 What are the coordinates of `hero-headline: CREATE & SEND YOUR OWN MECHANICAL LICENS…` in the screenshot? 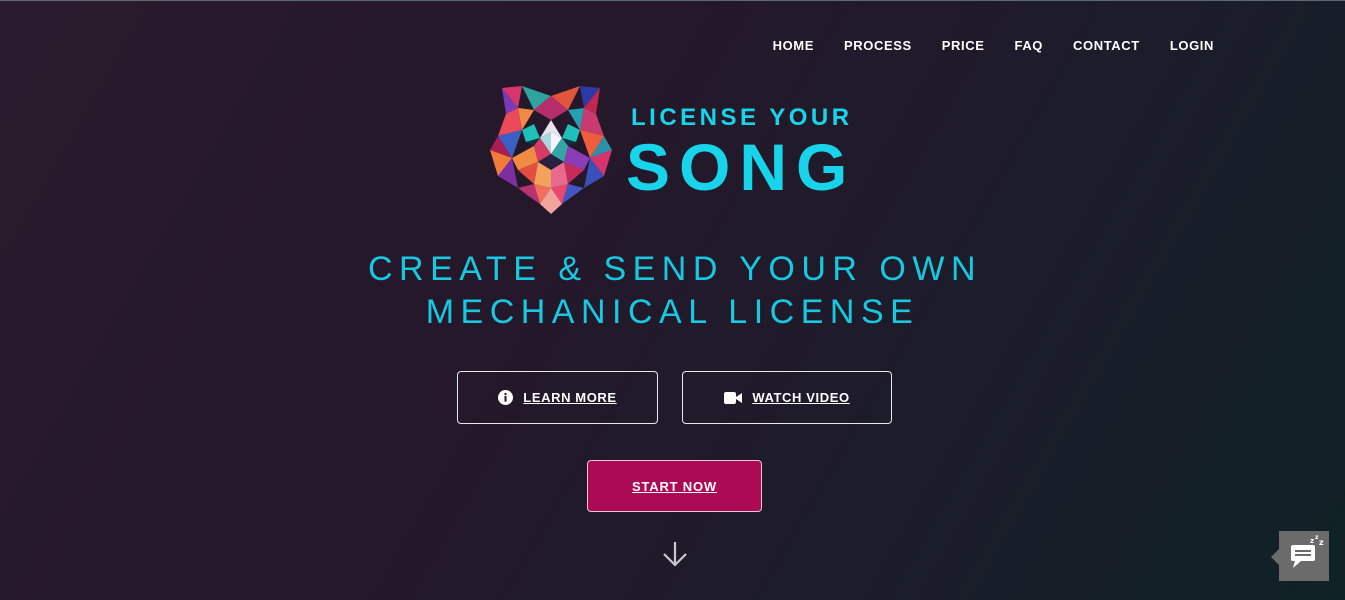 It's located at (672, 291).